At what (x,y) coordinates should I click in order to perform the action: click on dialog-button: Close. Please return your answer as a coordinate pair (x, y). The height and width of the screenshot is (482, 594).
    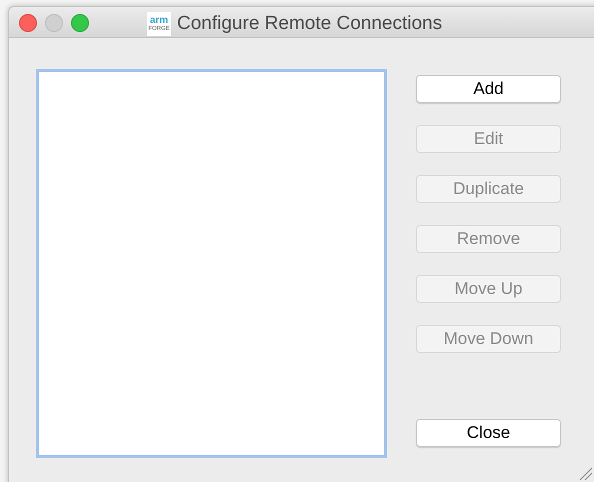
    Looking at the image, I should click on (488, 433).